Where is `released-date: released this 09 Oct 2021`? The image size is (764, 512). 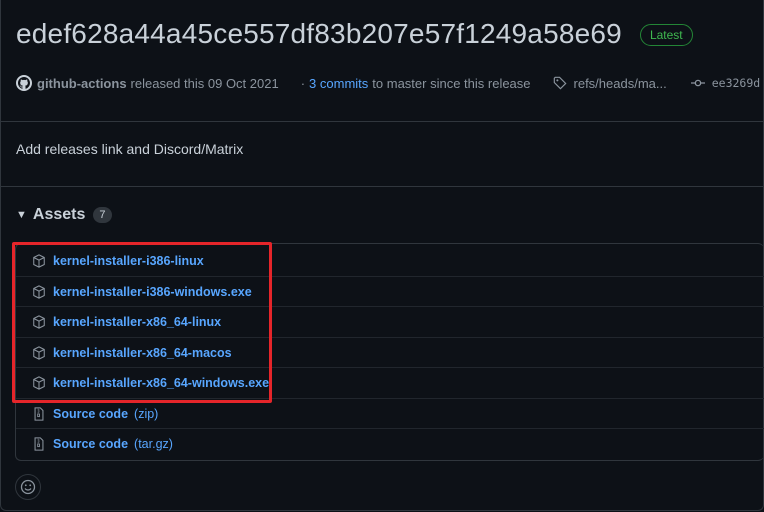 released-date: released this 09 Oct 2021 is located at coordinates (204, 83).